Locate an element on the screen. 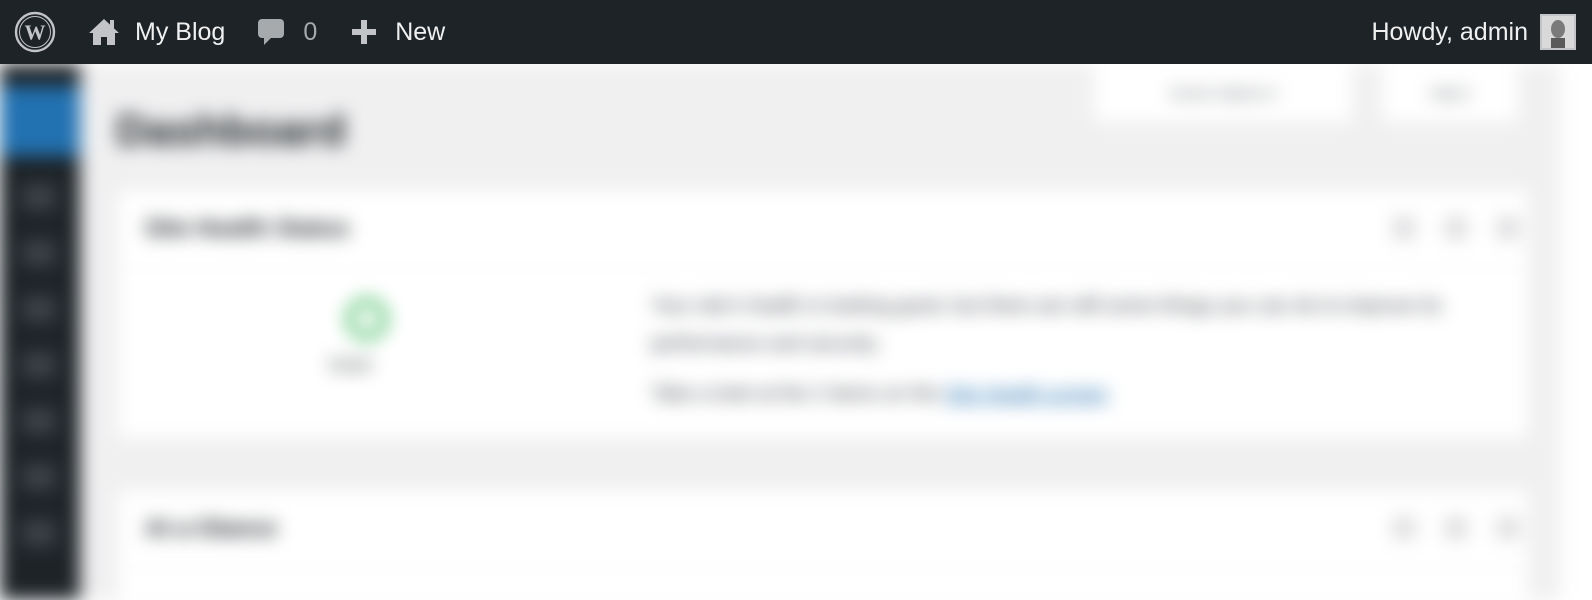  site-health-header: Site Health Status is located at coordinates (823, 229).